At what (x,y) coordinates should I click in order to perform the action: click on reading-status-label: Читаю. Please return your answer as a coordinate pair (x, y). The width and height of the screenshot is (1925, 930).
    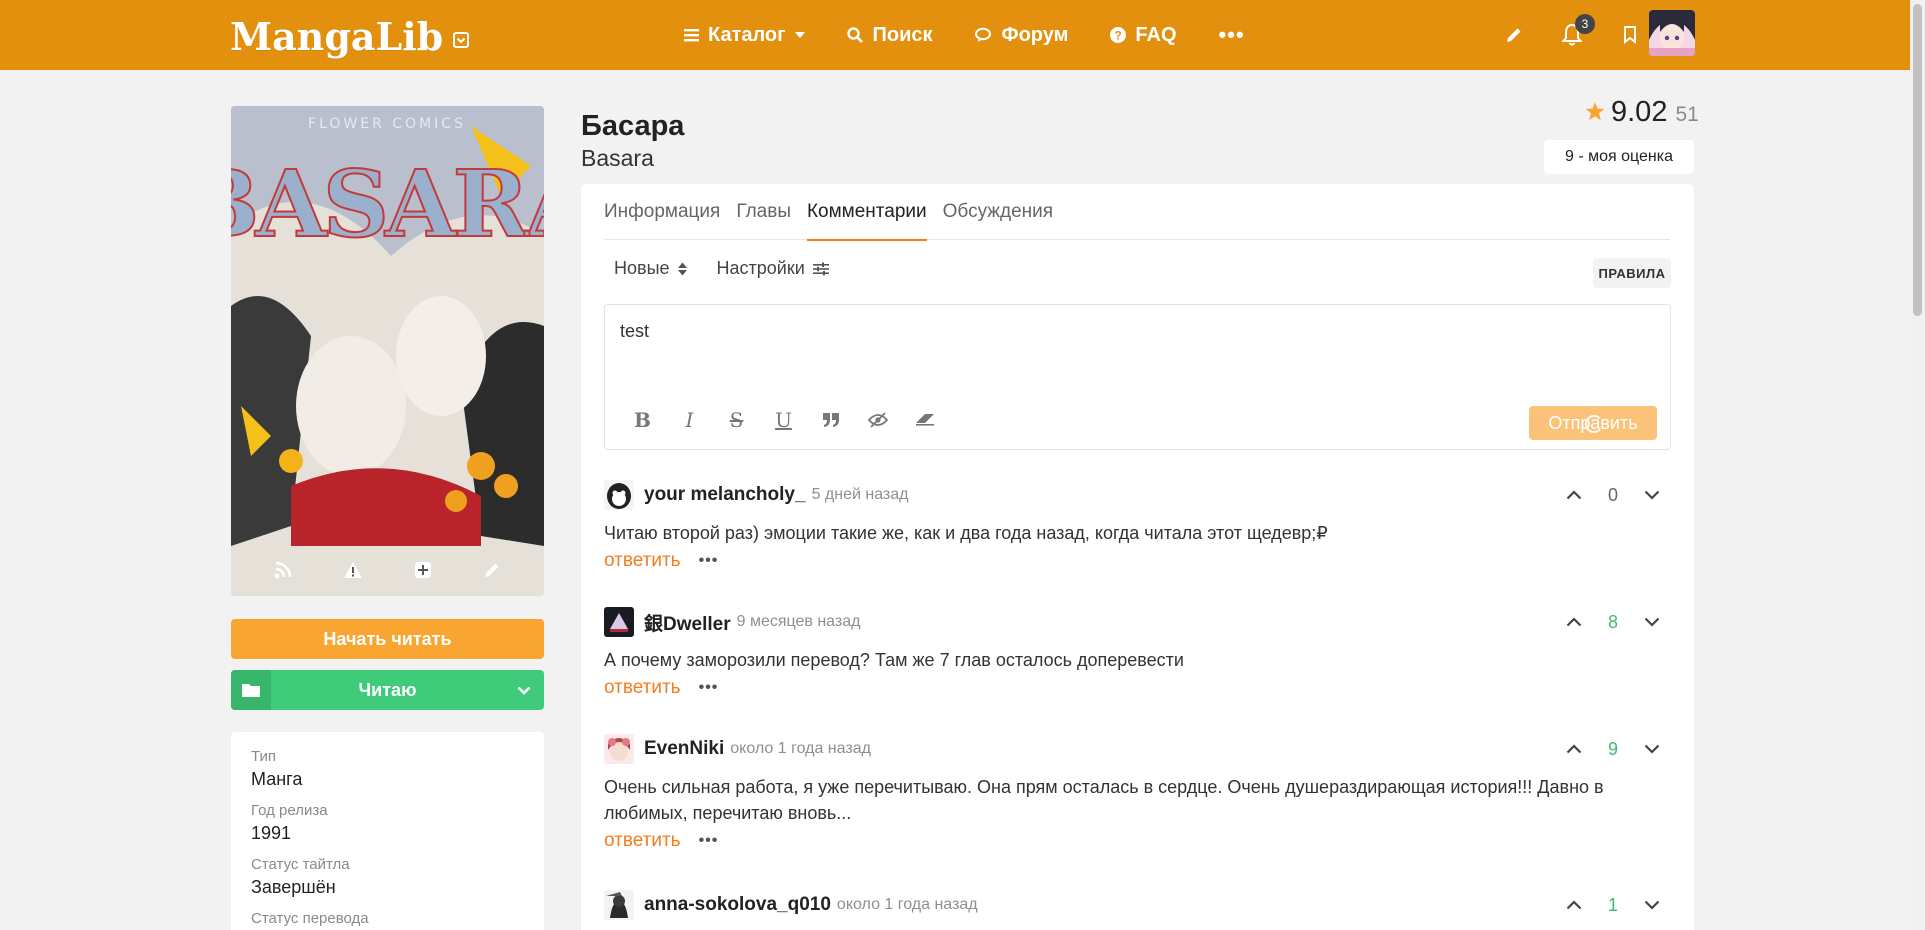
    Looking at the image, I should click on (387, 689).